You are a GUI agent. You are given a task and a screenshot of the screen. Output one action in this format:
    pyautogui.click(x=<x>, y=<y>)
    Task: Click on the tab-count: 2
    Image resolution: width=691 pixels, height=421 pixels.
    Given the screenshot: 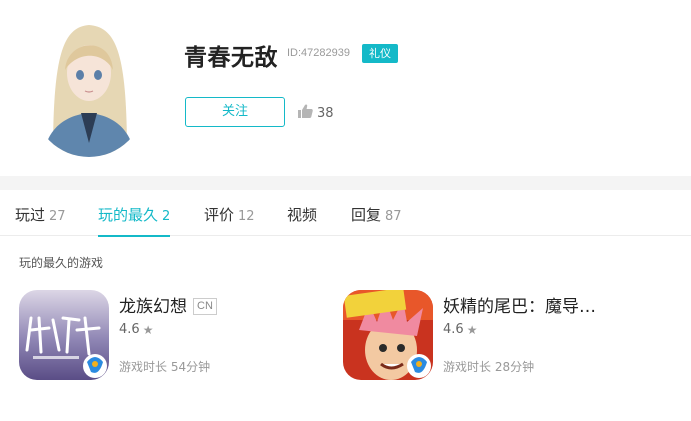 What is the action you would take?
    pyautogui.click(x=166, y=216)
    